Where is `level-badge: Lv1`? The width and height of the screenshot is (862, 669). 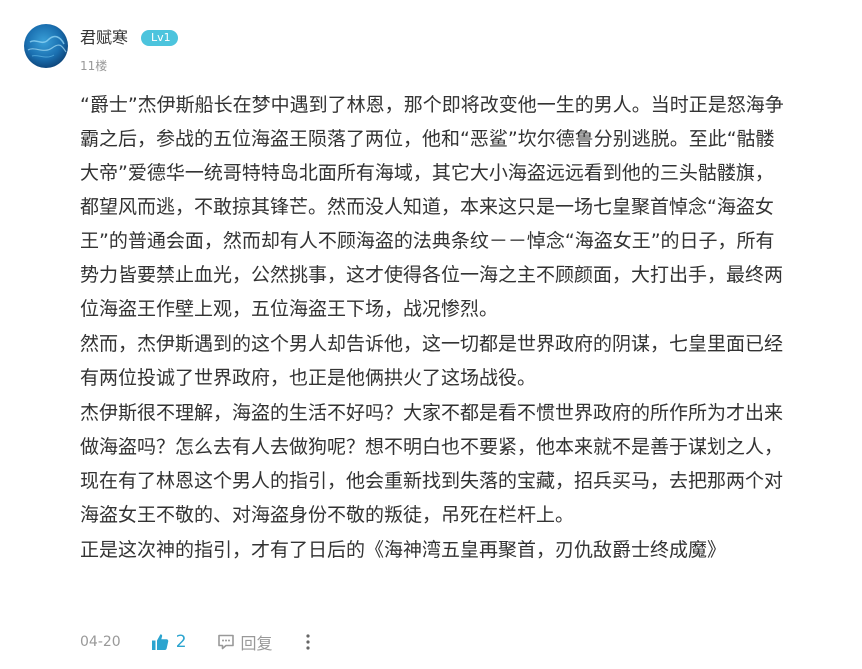 level-badge: Lv1 is located at coordinates (159, 38).